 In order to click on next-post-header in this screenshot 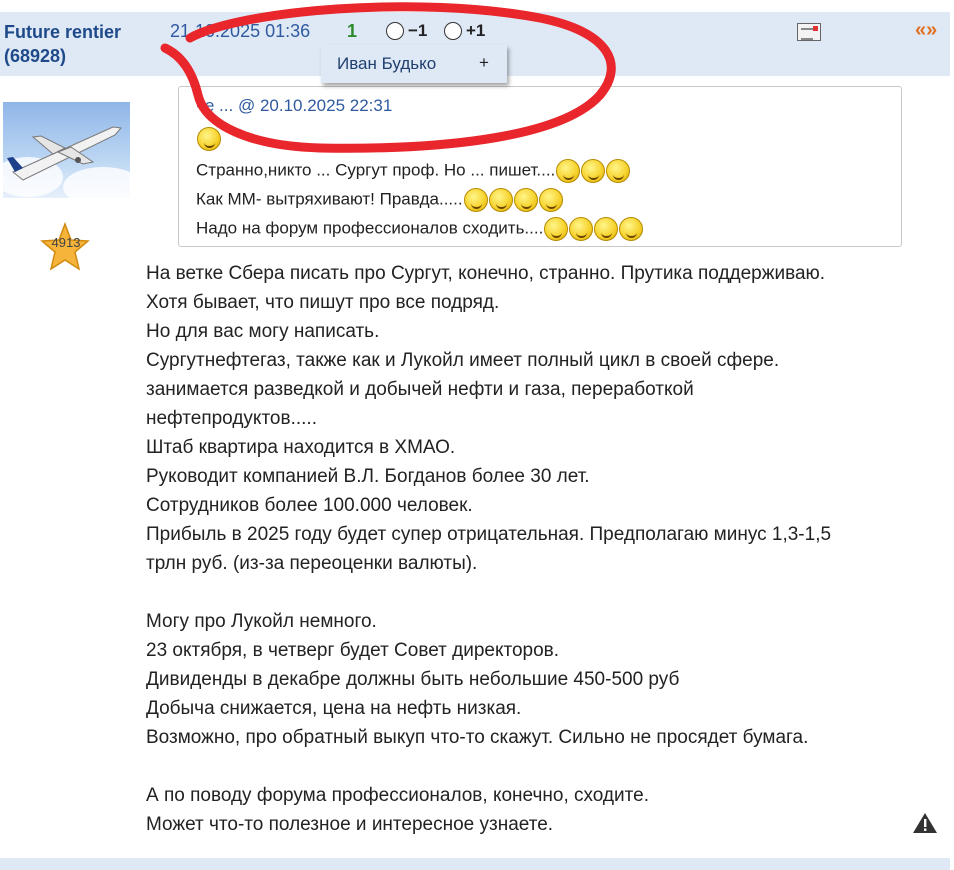, I will do `click(475, 864)`.